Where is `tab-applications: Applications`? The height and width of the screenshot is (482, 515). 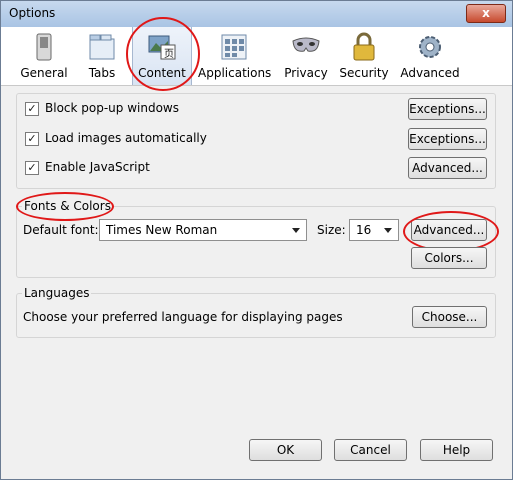
tab-applications: Applications is located at coordinates (234, 56).